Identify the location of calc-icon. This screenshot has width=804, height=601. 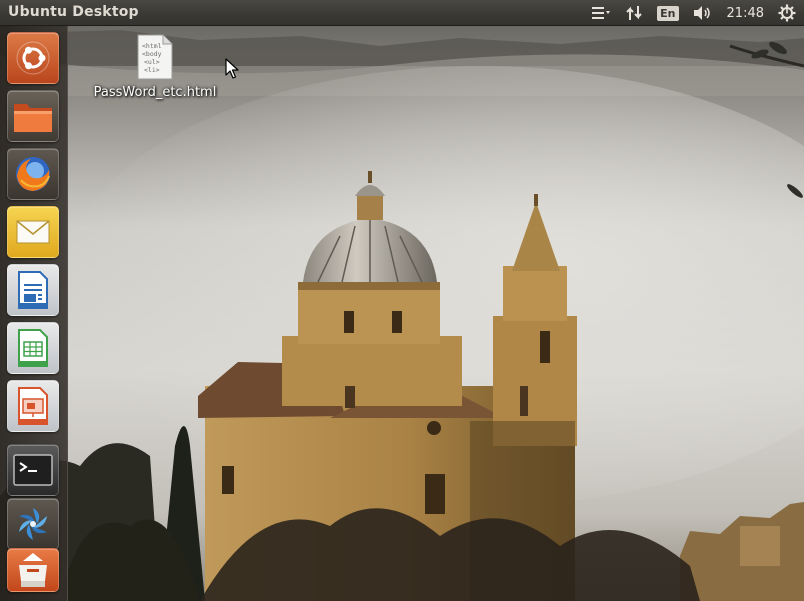
(33, 348).